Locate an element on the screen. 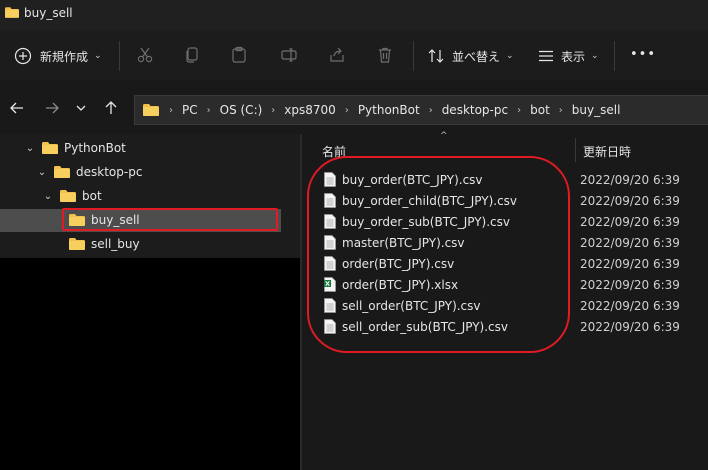  tree-item-label: desktop-pc is located at coordinates (109, 172).